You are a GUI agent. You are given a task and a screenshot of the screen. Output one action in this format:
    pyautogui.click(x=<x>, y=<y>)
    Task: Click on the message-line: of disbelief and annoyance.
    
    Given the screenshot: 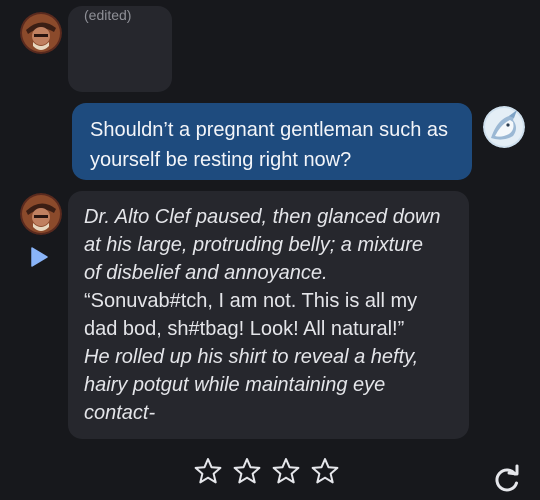 What is the action you would take?
    pyautogui.click(x=206, y=273)
    